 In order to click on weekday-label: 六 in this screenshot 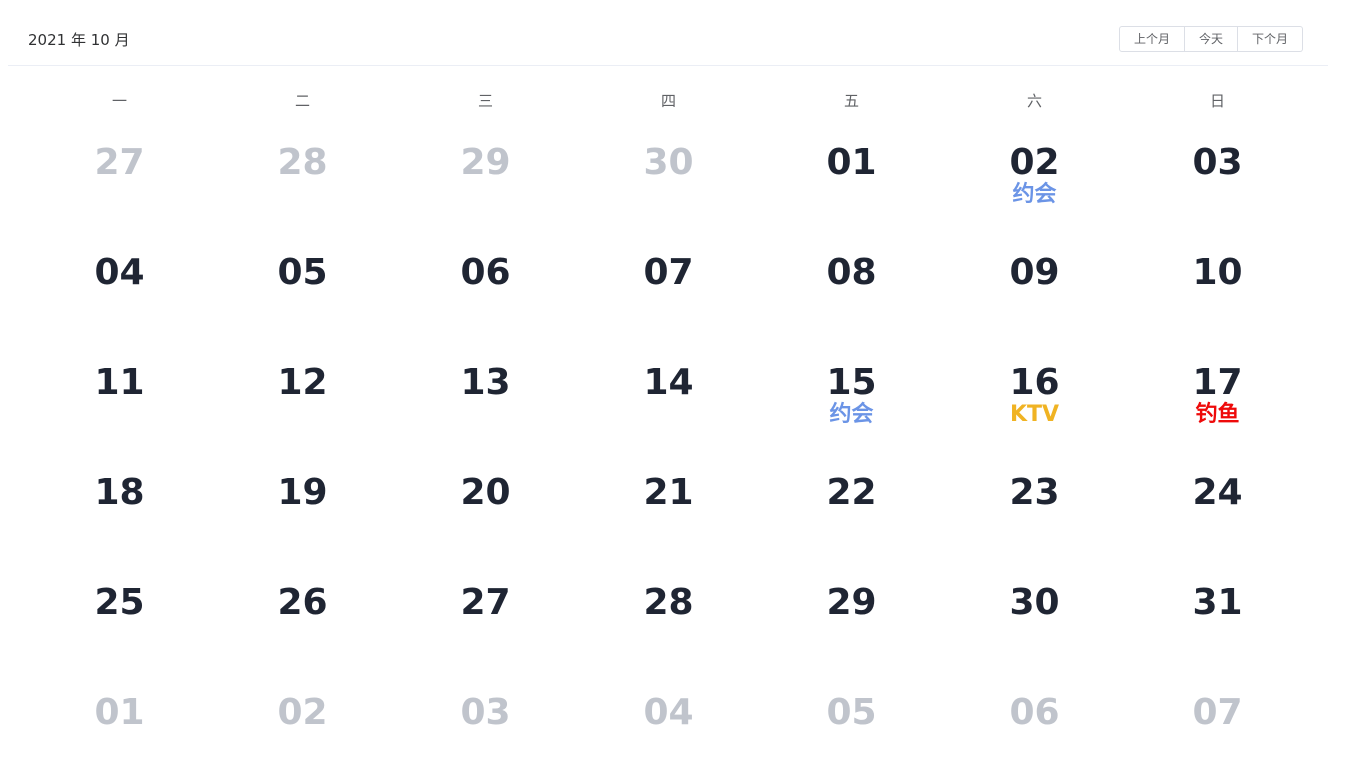, I will do `click(1034, 101)`.